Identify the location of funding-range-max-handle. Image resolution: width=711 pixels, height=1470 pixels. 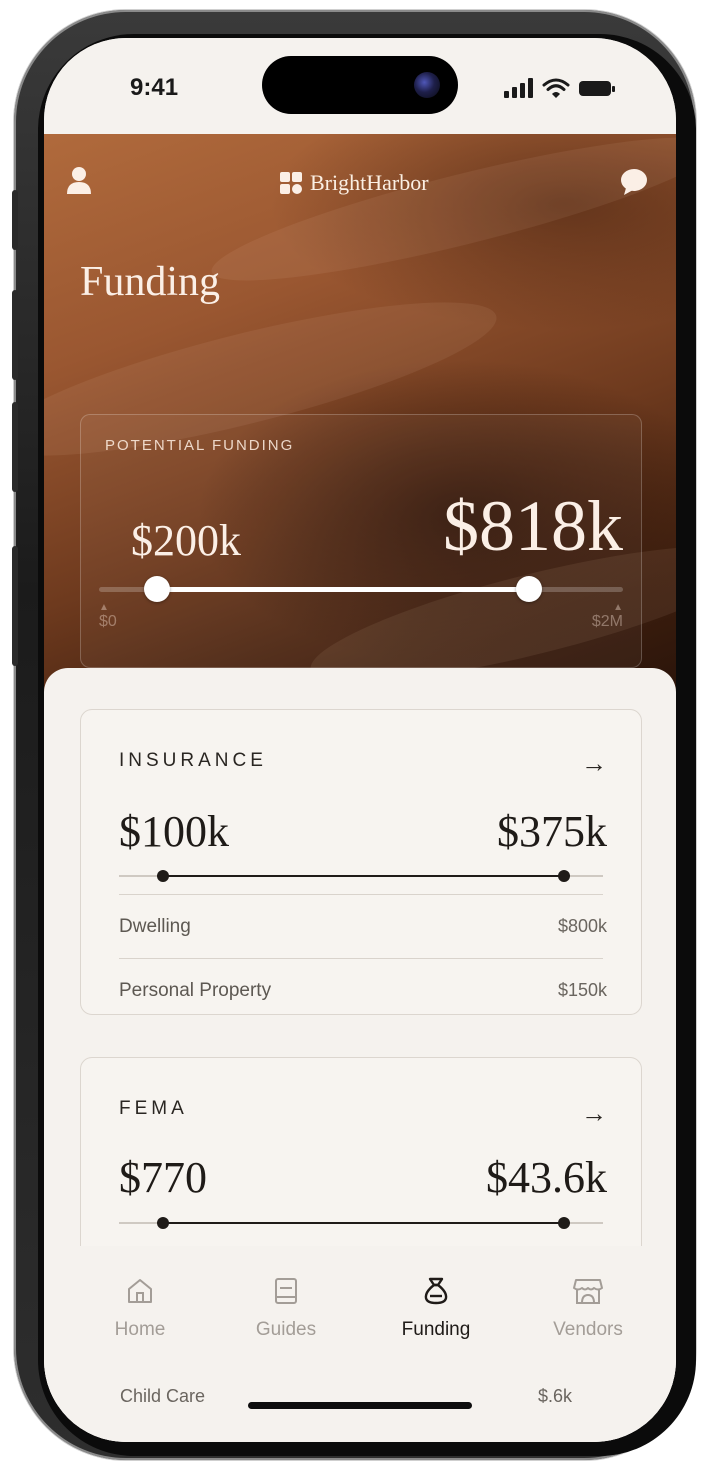
(528, 589).